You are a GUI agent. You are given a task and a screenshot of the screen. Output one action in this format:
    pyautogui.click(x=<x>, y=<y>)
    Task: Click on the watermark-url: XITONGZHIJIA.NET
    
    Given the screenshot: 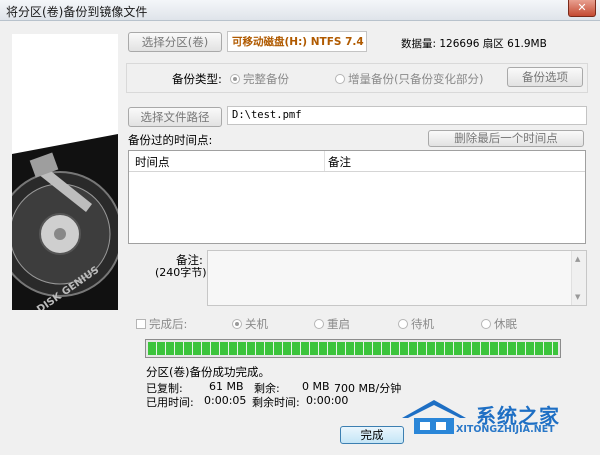 What is the action you would take?
    pyautogui.click(x=505, y=429)
    